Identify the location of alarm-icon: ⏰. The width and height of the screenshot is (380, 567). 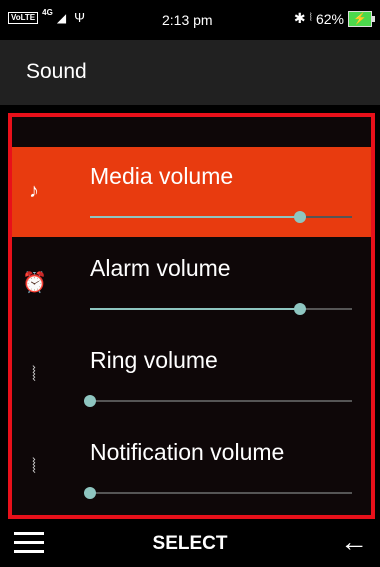
(34, 283).